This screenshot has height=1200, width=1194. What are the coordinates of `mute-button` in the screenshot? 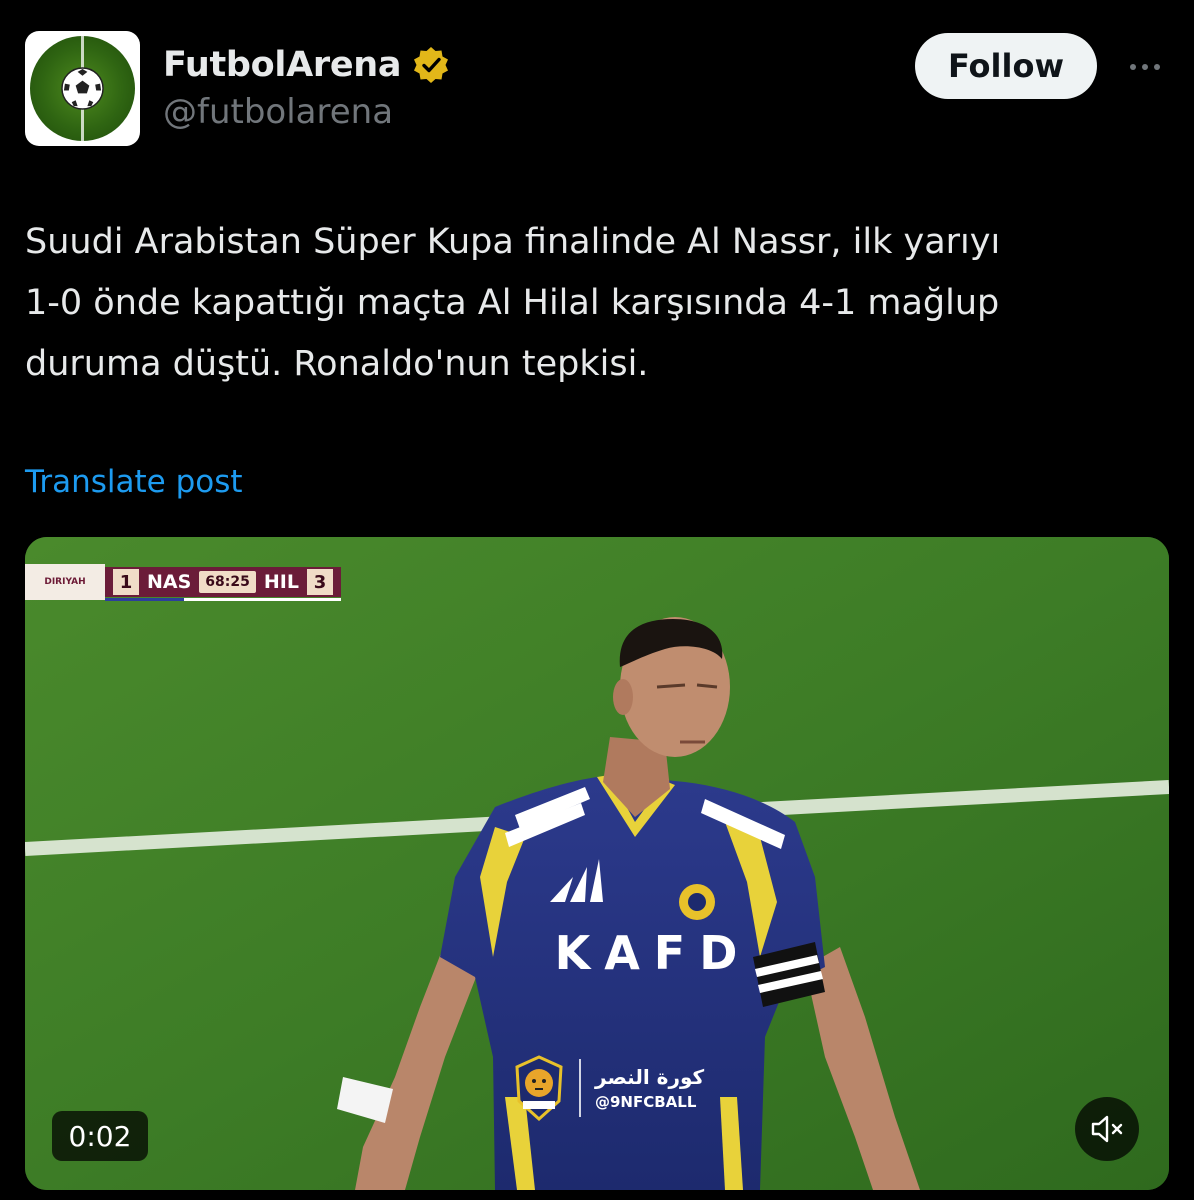 It's located at (1107, 1129).